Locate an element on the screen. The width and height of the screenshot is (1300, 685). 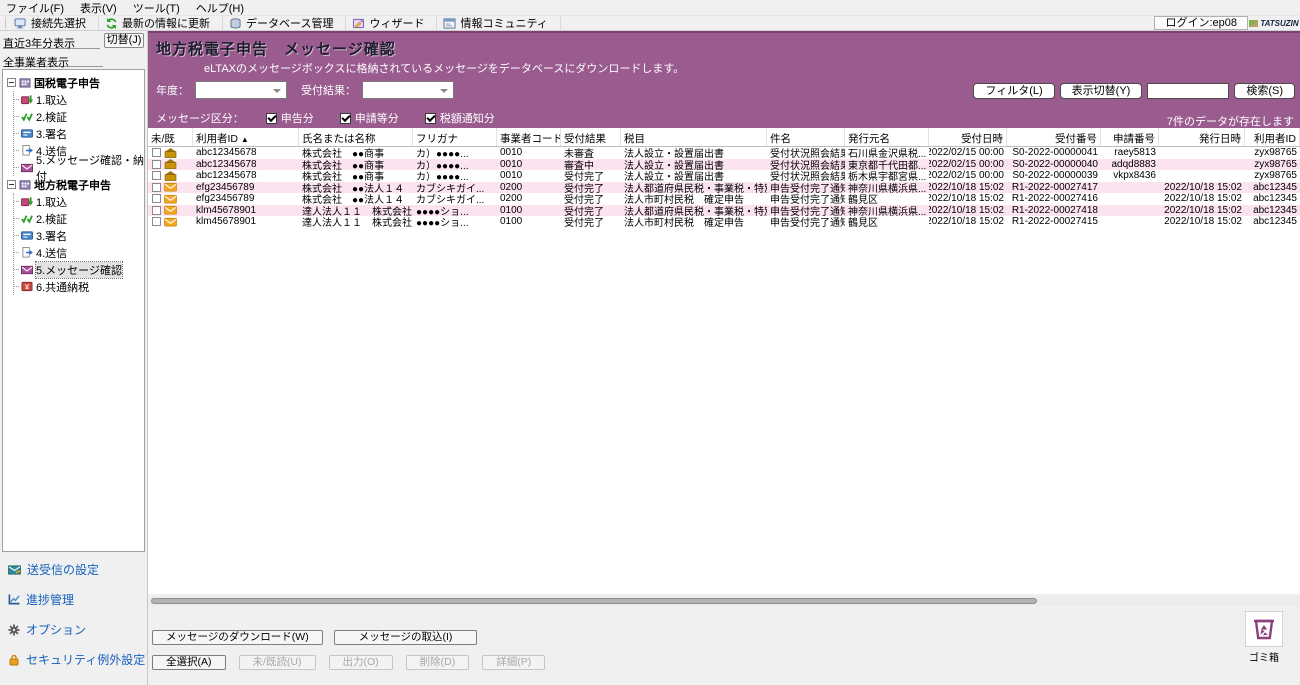
table-cell: adqd8883 is located at coordinates (1134, 164).